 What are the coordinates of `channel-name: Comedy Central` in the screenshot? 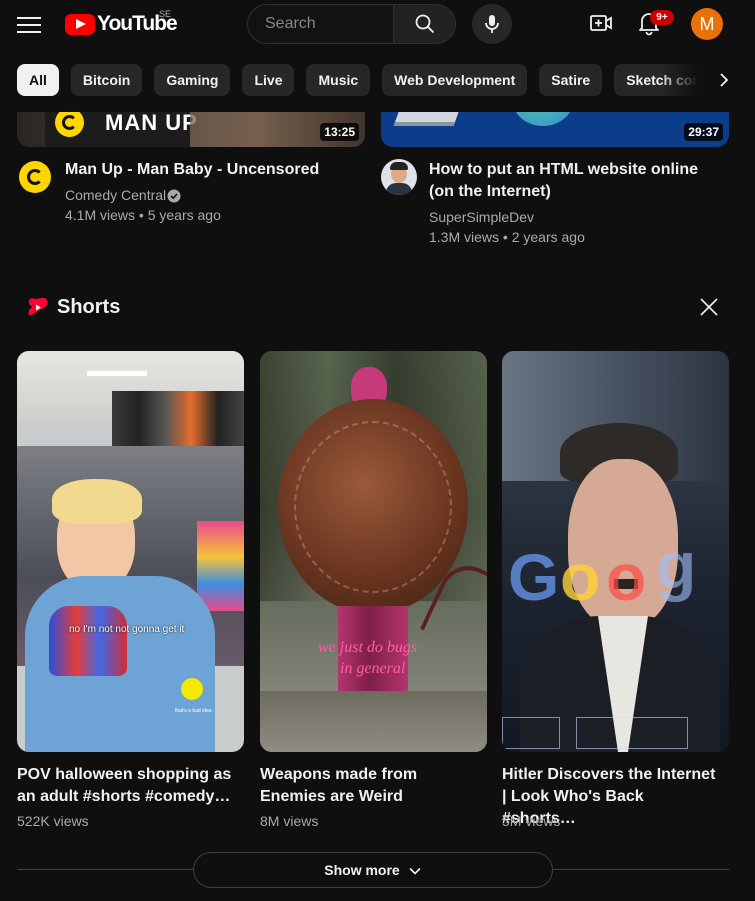 It's located at (115, 195).